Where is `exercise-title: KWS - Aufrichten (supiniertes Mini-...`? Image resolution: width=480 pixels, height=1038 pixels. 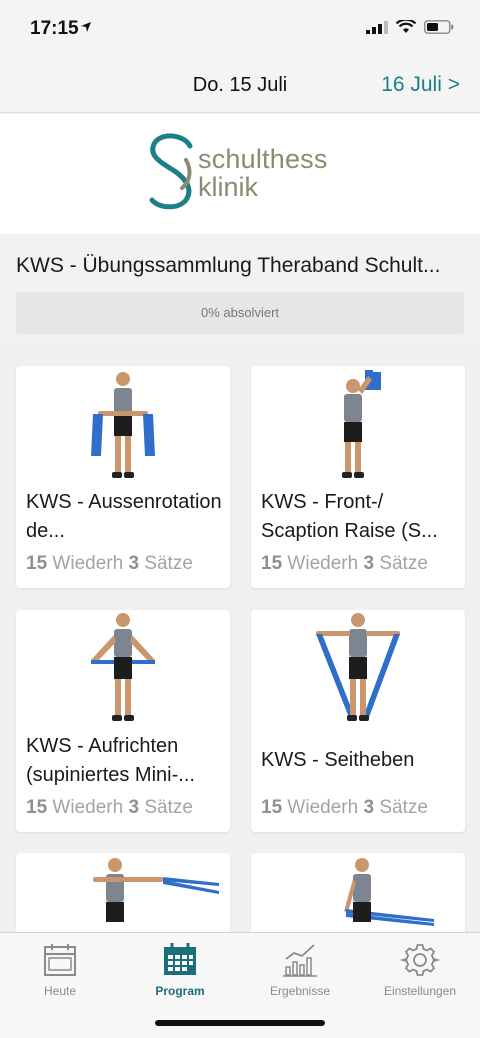
exercise-title: KWS - Aufrichten (supiniertes Mini-... is located at coordinates (110, 760).